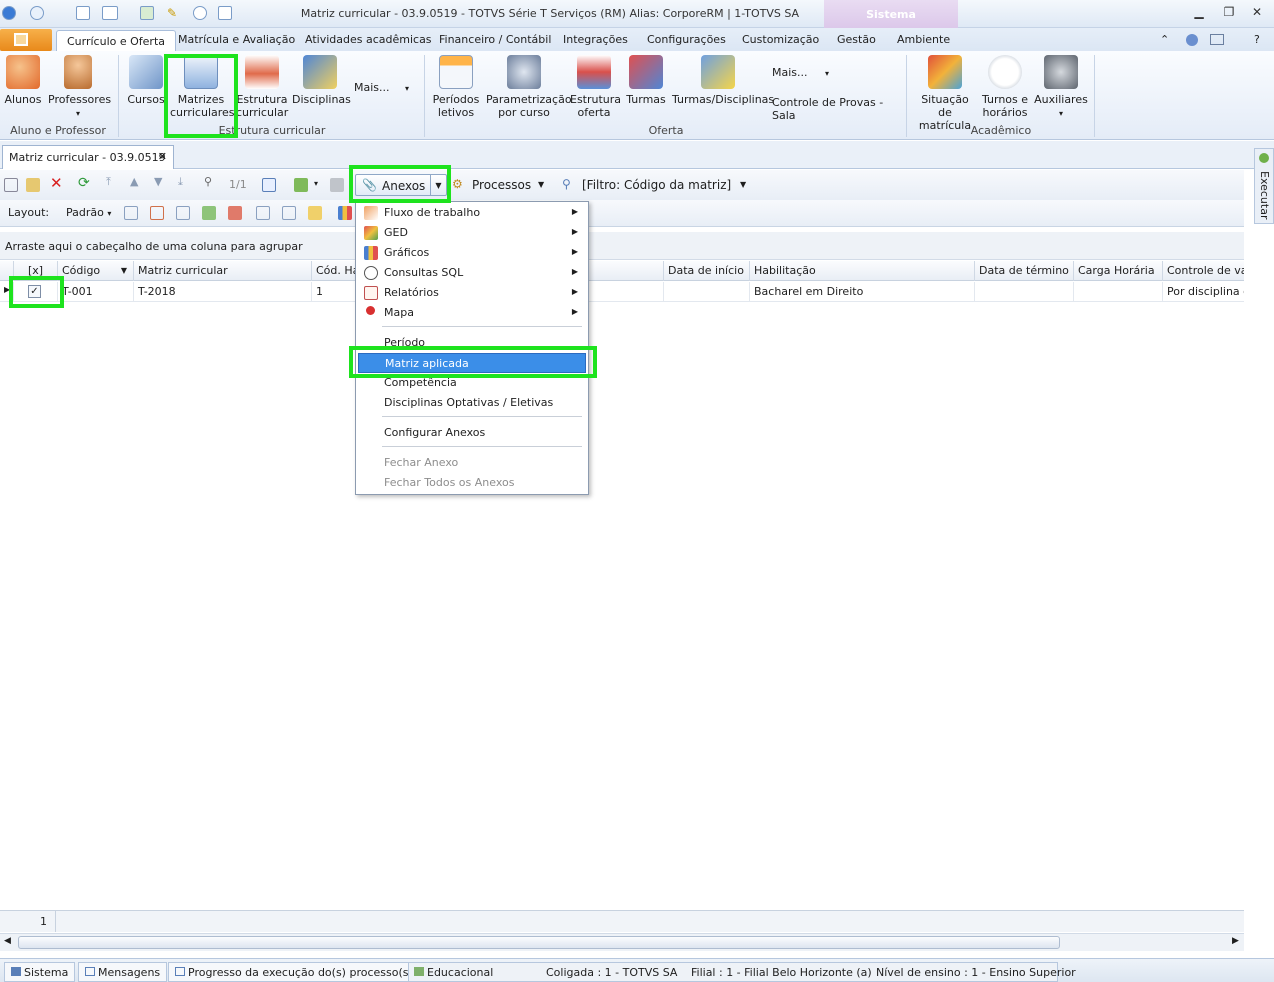 The image size is (1274, 982). What do you see at coordinates (223, 271) in the screenshot?
I see `header-matriz: Matriz curricular` at bounding box center [223, 271].